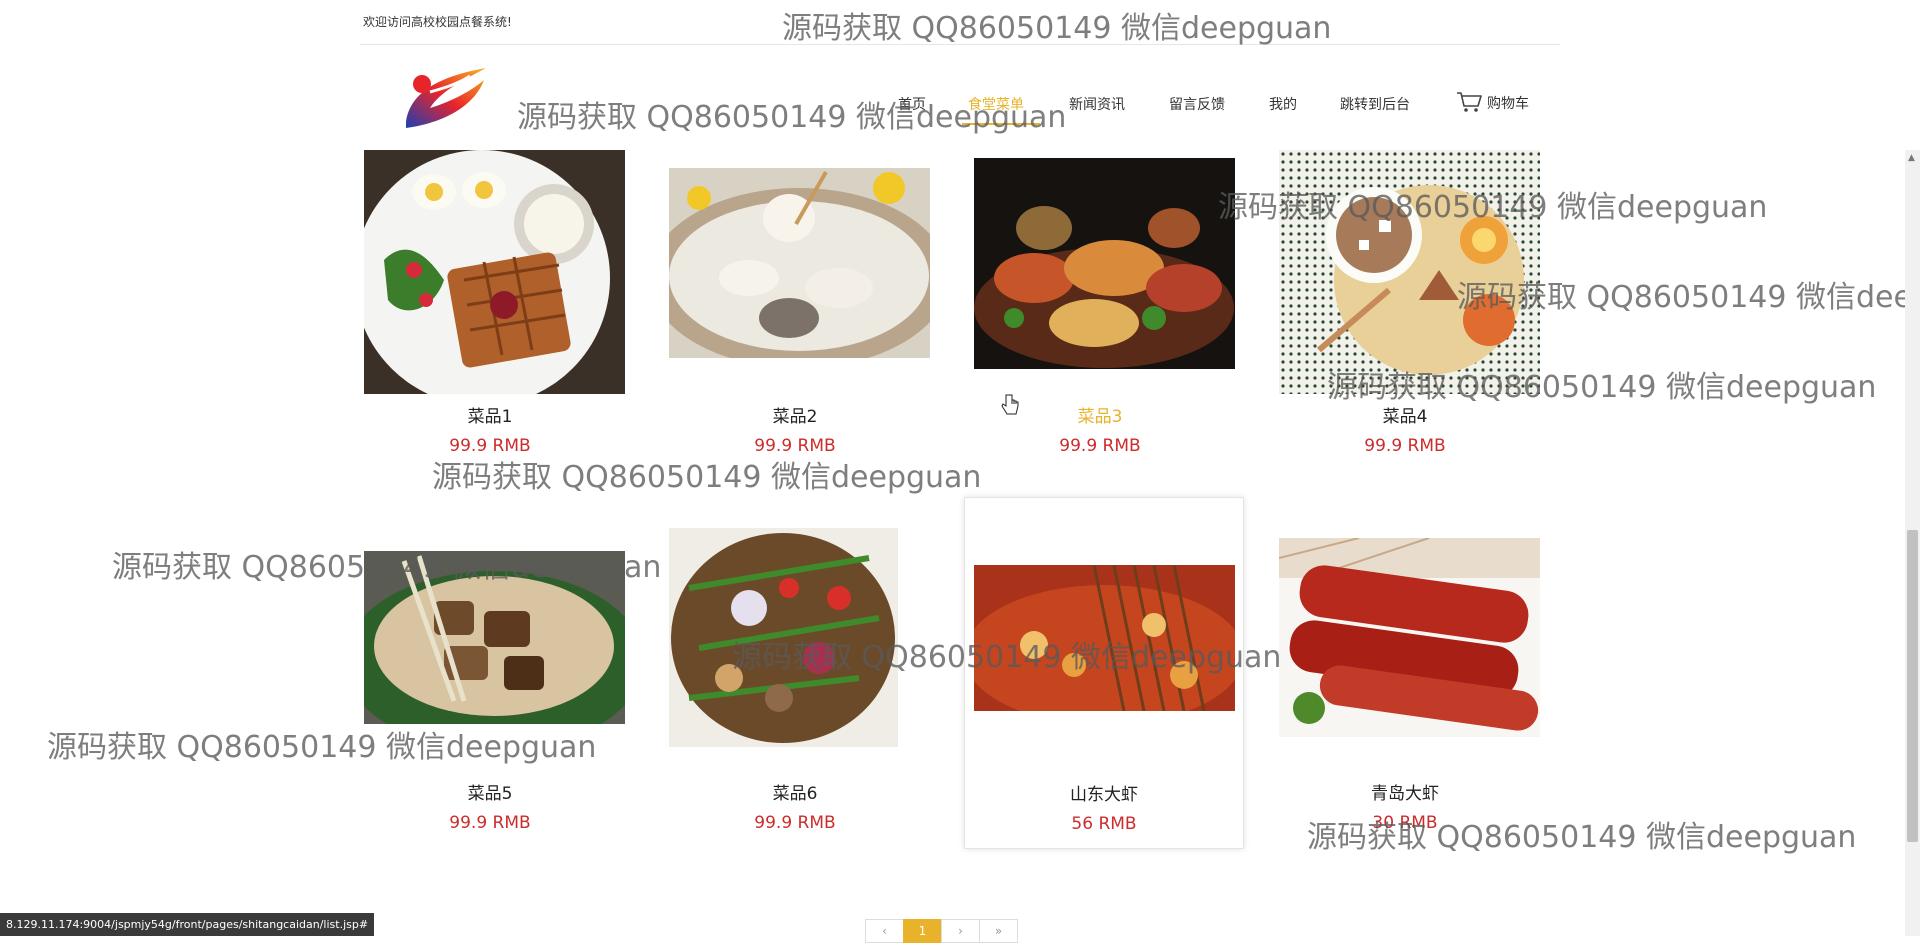  What do you see at coordinates (1104, 263) in the screenshot?
I see `product-image-banquet` at bounding box center [1104, 263].